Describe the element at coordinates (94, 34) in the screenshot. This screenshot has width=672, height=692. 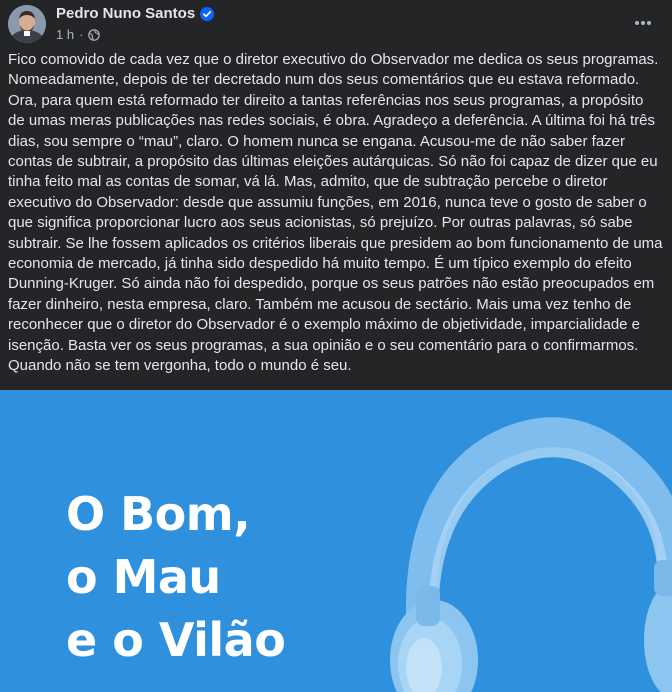
I see `globe-icon` at that location.